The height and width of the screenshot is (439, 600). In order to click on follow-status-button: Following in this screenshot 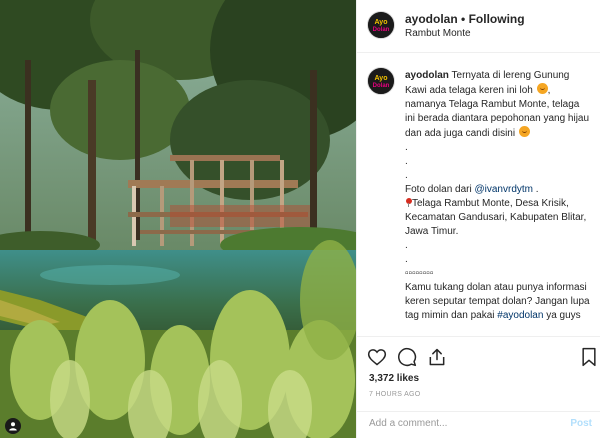, I will do `click(497, 19)`.